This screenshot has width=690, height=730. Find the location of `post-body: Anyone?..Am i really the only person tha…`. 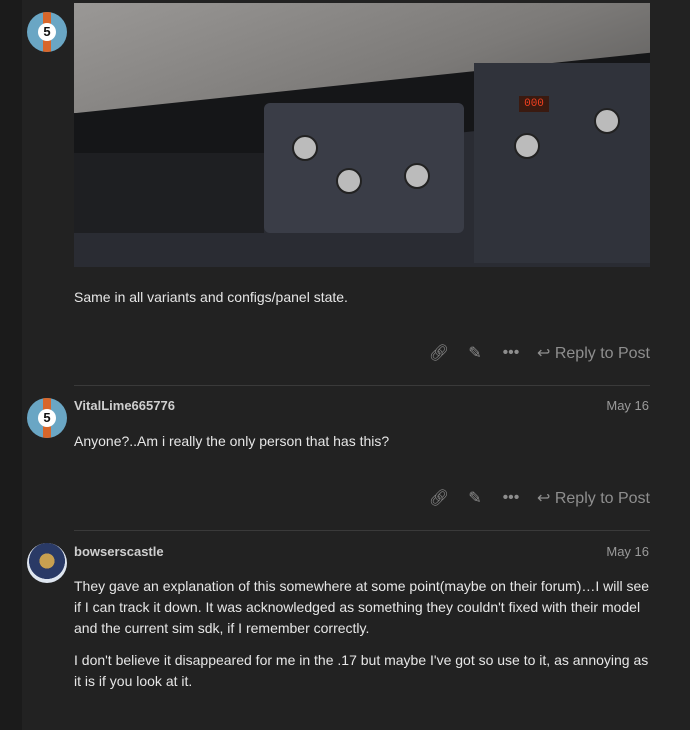

post-body: Anyone?..Am i really the only person tha… is located at coordinates (232, 441).